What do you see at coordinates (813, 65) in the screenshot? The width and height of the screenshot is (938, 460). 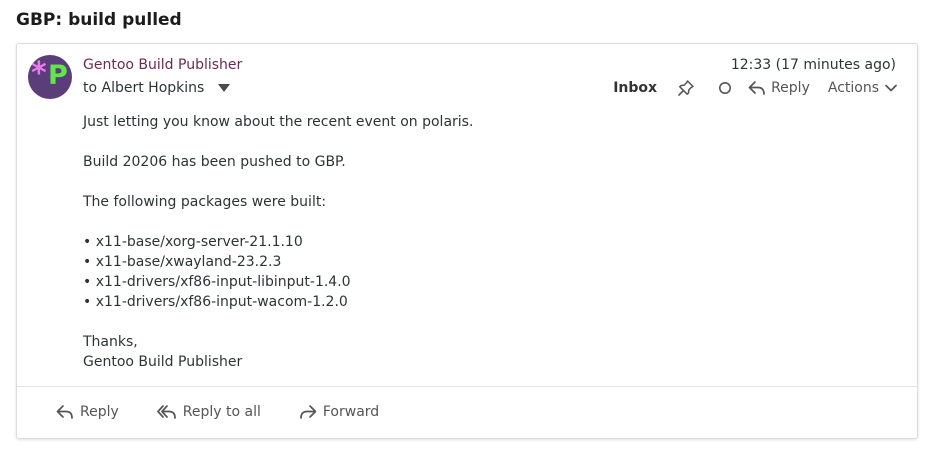 I see `message-timestamp: 12:33 (17 minutes ago)` at bounding box center [813, 65].